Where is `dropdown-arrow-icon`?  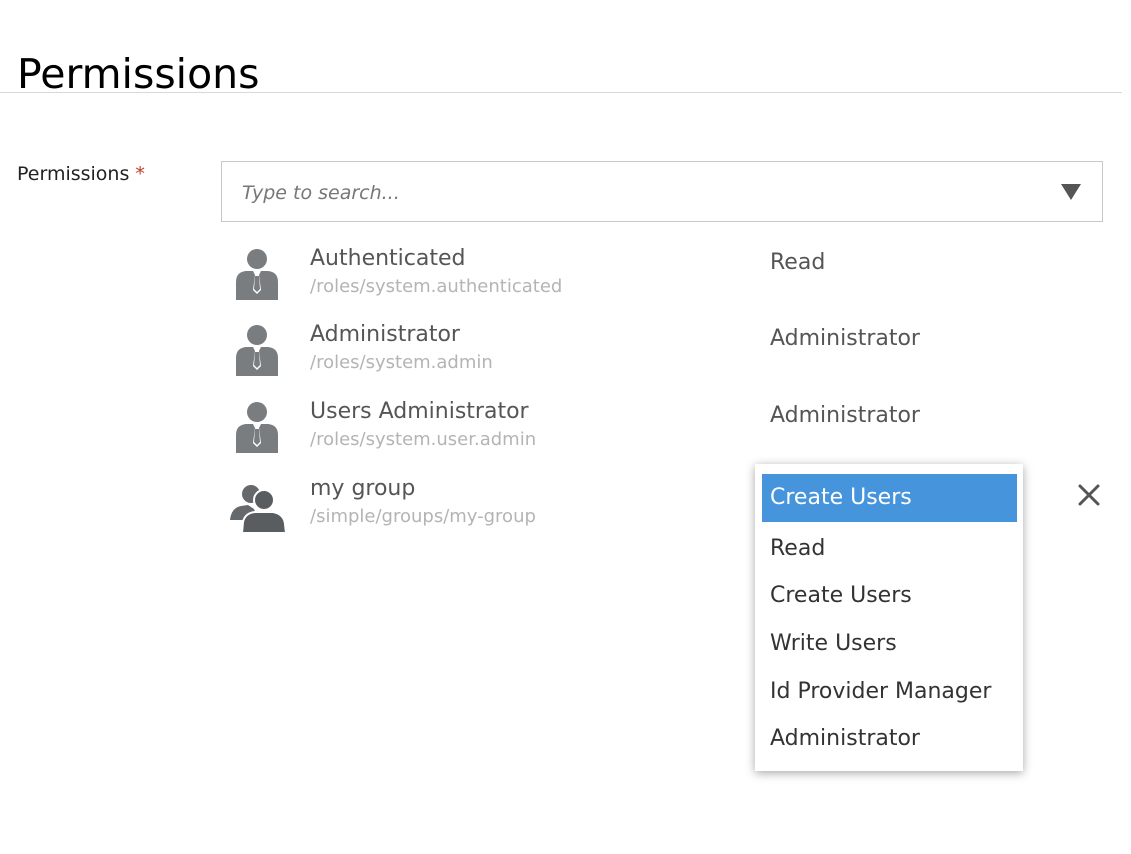 dropdown-arrow-icon is located at coordinates (1071, 192).